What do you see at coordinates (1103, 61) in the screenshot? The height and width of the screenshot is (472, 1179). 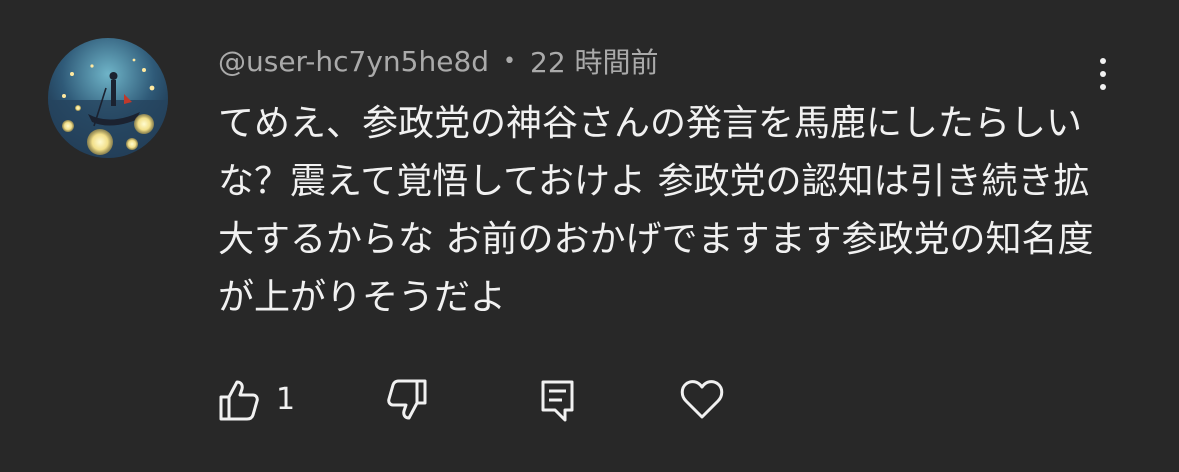 I see `vertical-ellipsis-icon` at bounding box center [1103, 61].